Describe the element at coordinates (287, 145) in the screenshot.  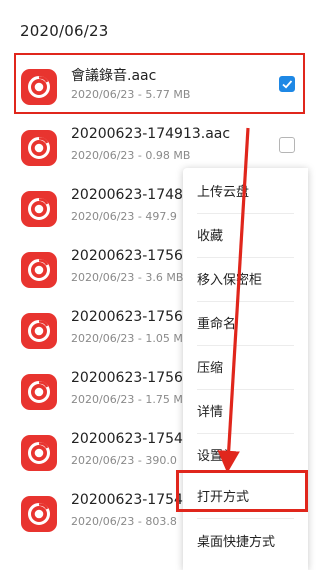
I see `file-checkbox` at that location.